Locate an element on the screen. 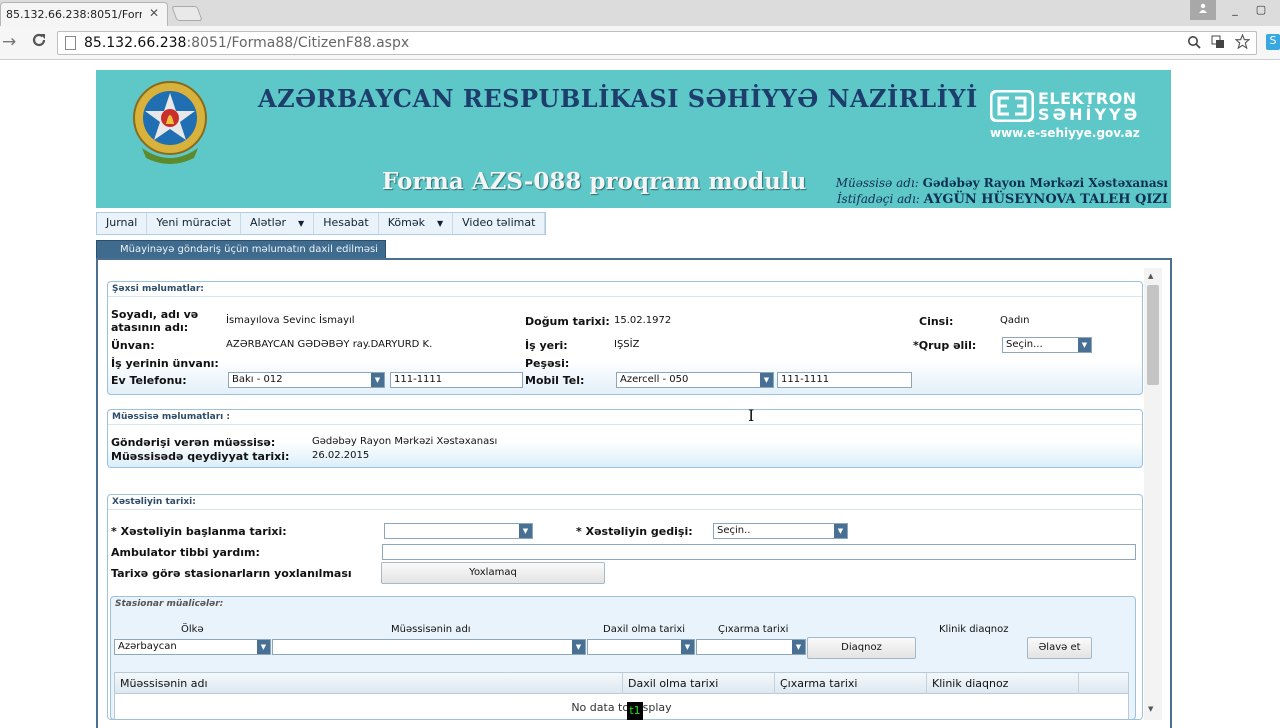 This screenshot has width=1280, height=728. e-sehiyye-logo-icon is located at coordinates (1012, 106).